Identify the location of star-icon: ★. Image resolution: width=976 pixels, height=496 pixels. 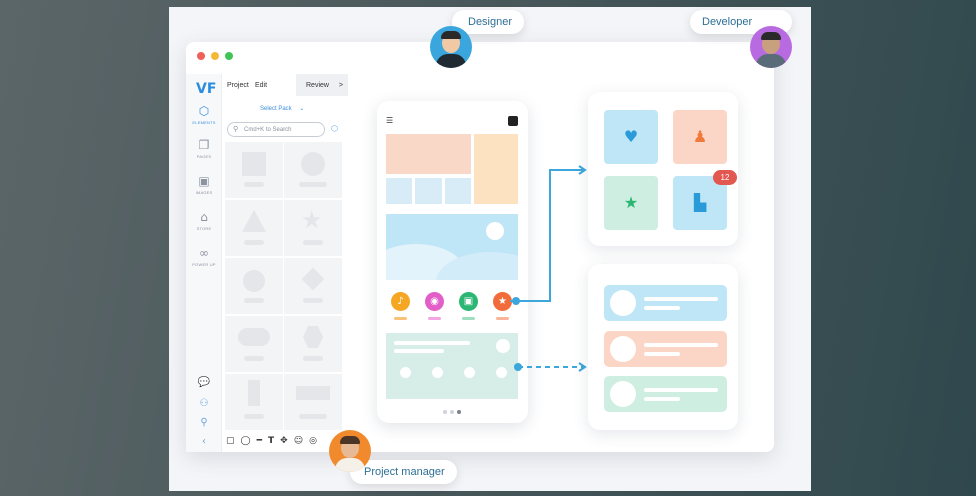
(631, 203).